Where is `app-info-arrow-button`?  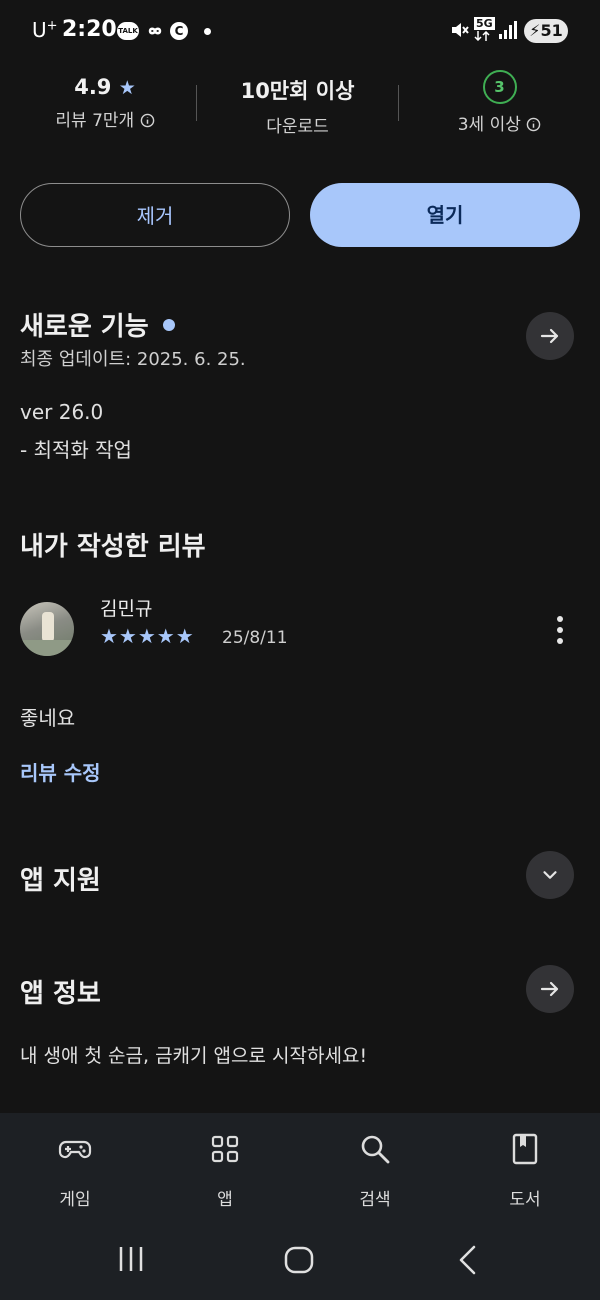 app-info-arrow-button is located at coordinates (550, 989).